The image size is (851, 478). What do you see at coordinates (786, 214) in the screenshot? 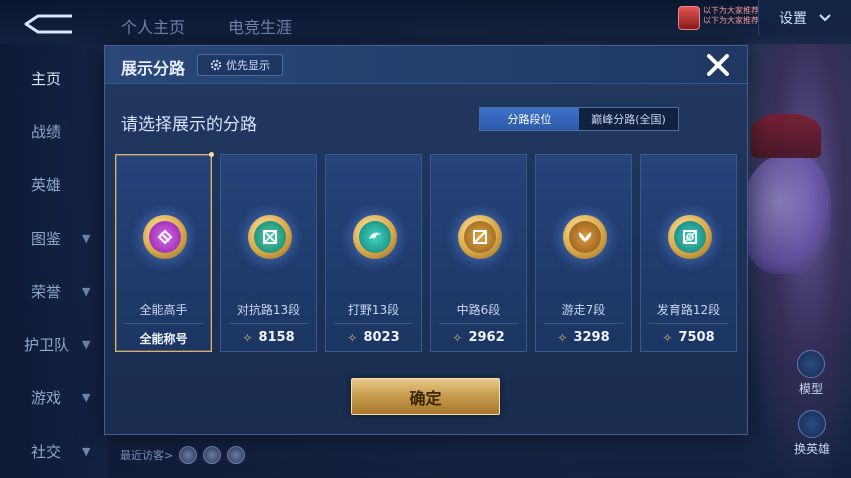
I see `hero-hair` at bounding box center [786, 214].